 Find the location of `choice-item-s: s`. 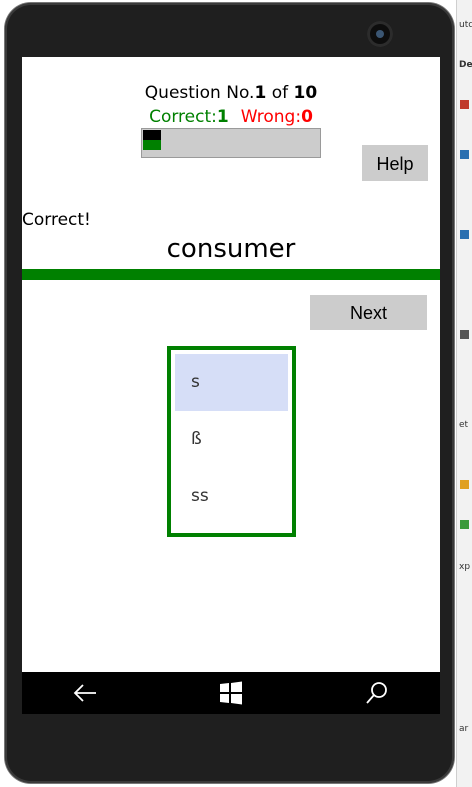

choice-item-s: s is located at coordinates (231, 382).